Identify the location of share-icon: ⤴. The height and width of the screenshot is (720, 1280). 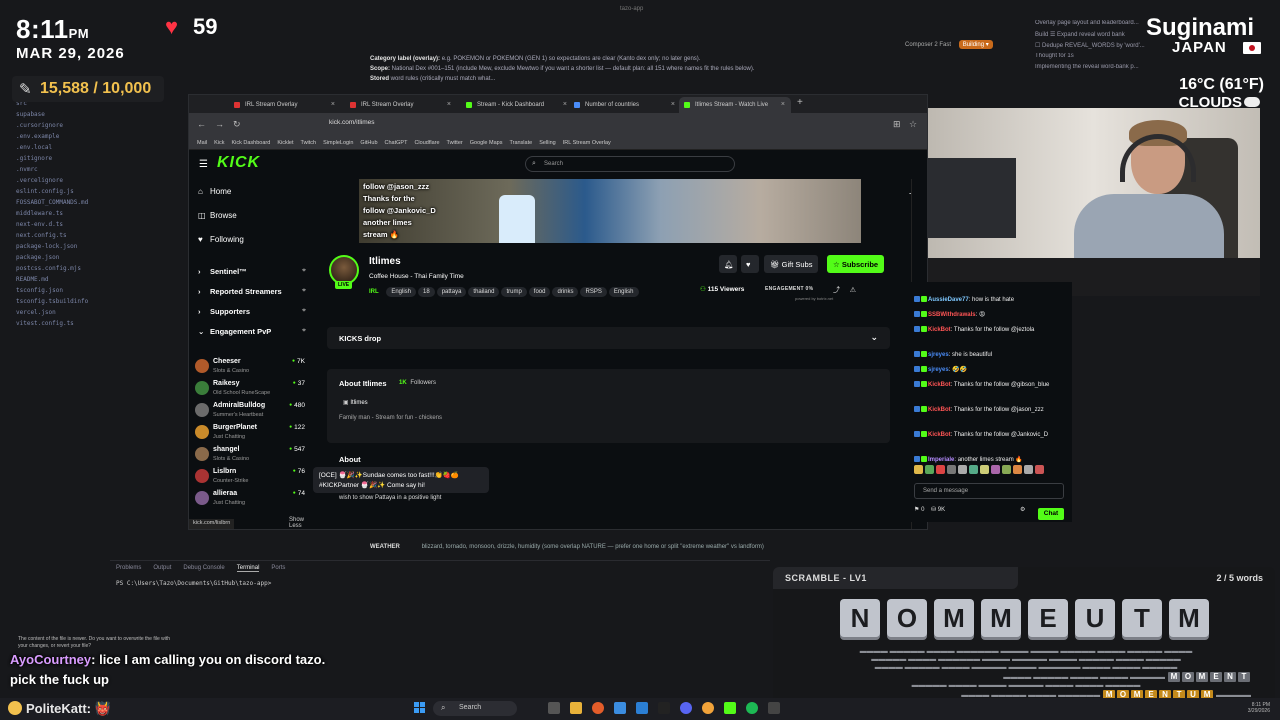
(836, 290).